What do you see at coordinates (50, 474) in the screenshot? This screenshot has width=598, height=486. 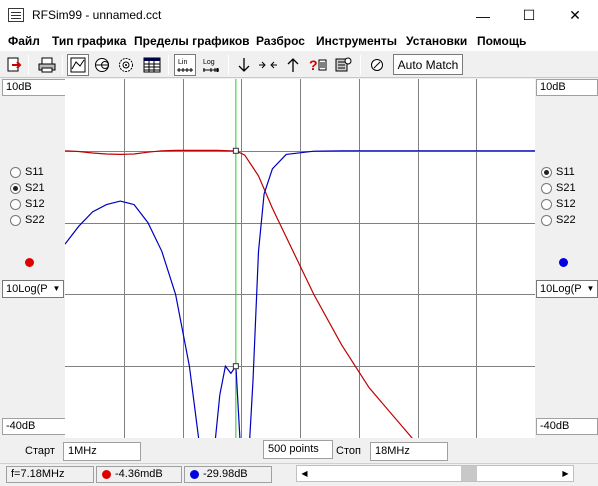 I see `cursor-frequency: f=7.18MHz` at bounding box center [50, 474].